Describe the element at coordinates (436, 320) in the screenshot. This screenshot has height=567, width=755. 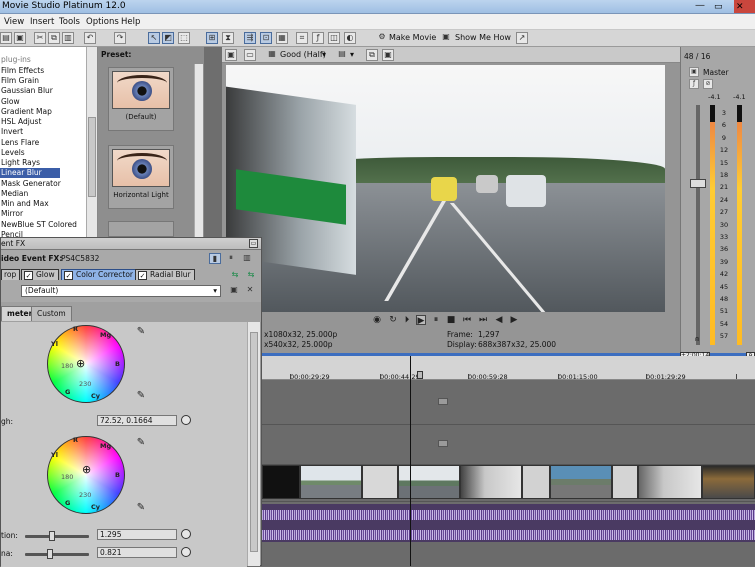
I see `pause-button: ⏸` at that location.